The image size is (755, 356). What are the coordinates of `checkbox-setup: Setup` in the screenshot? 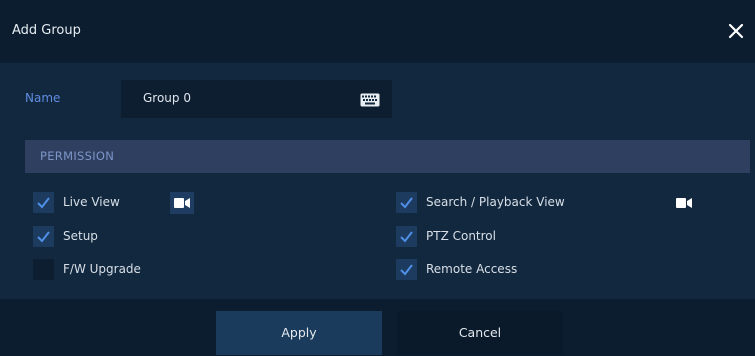 It's located at (98, 237).